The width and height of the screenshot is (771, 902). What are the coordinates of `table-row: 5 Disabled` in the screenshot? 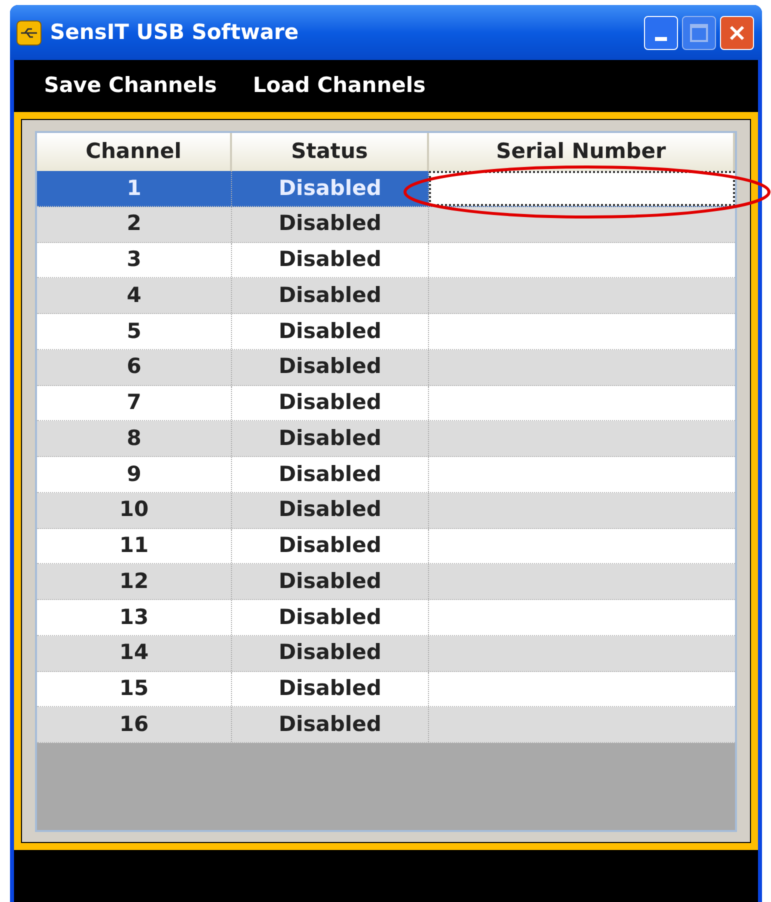 It's located at (386, 332).